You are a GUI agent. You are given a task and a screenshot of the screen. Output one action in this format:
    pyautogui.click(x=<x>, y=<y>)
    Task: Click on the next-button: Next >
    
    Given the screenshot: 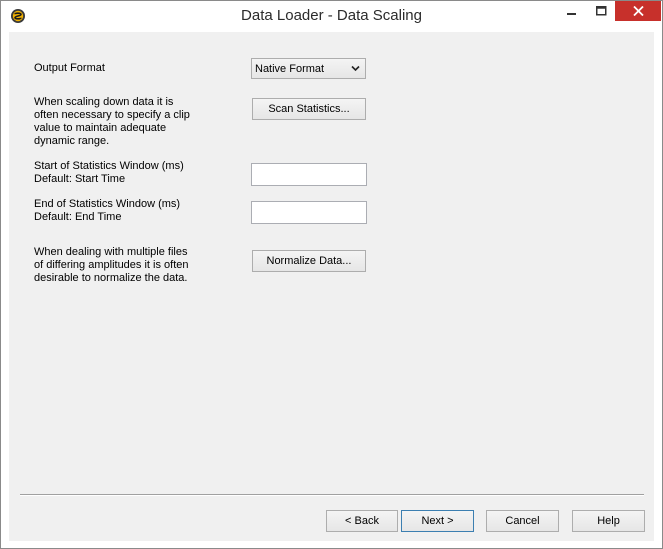 What is the action you would take?
    pyautogui.click(x=437, y=521)
    